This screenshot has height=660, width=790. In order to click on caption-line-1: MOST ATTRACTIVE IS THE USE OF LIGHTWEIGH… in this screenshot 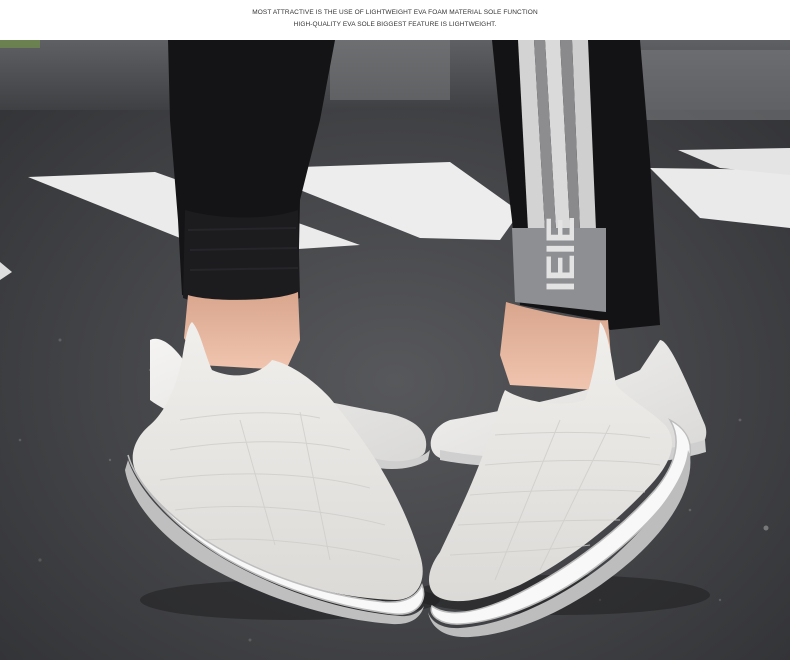, I will do `click(395, 12)`.